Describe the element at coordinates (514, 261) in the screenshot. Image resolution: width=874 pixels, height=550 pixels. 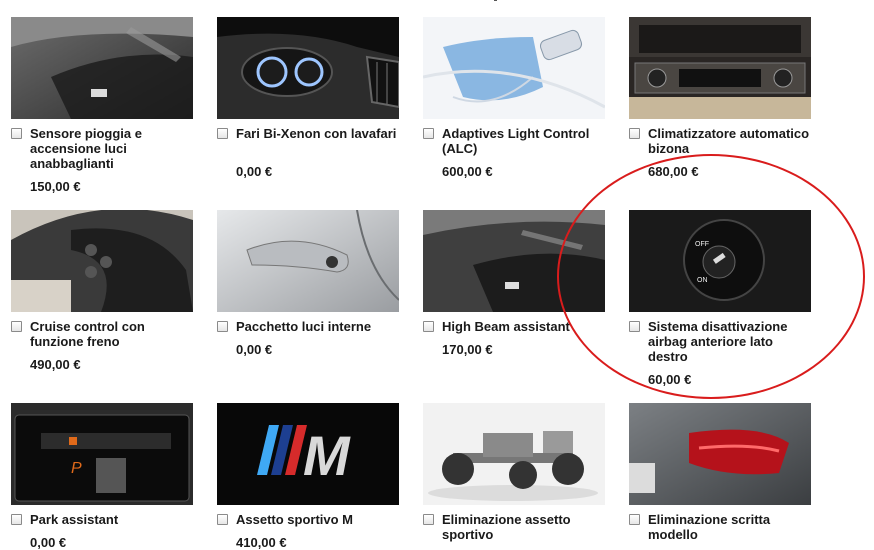
I see `rear-view-mirror-sensor-image` at that location.